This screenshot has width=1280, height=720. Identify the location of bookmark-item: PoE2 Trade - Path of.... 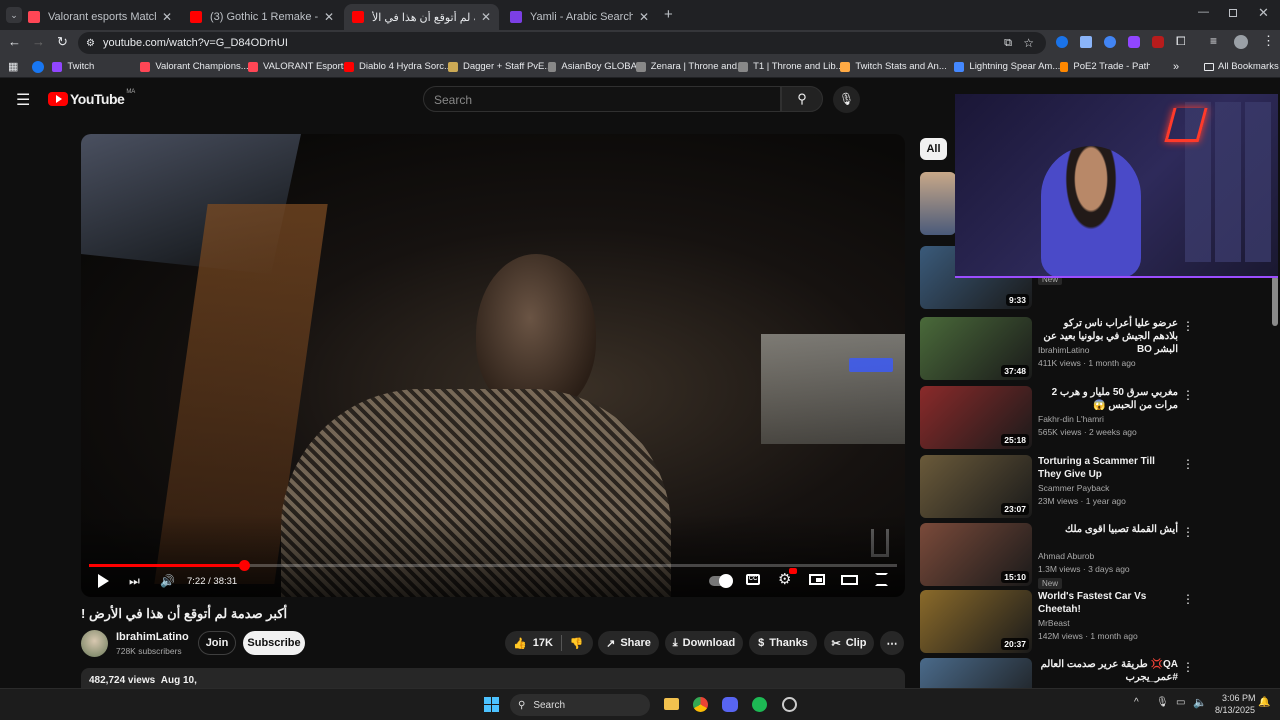
(1105, 66).